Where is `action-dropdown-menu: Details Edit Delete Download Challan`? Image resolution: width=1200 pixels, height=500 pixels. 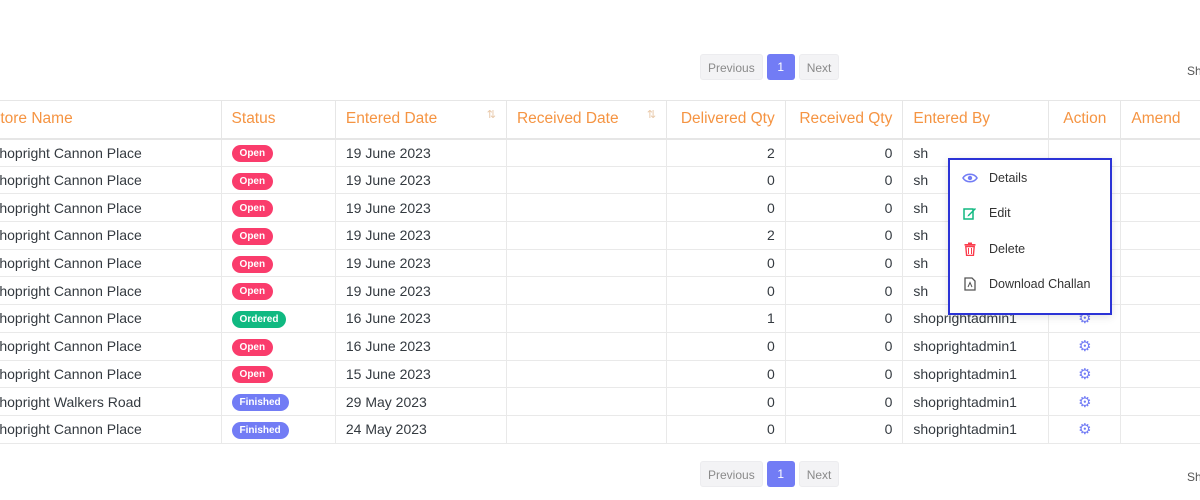 action-dropdown-menu: Details Edit Delete Download Challan is located at coordinates (1030, 236).